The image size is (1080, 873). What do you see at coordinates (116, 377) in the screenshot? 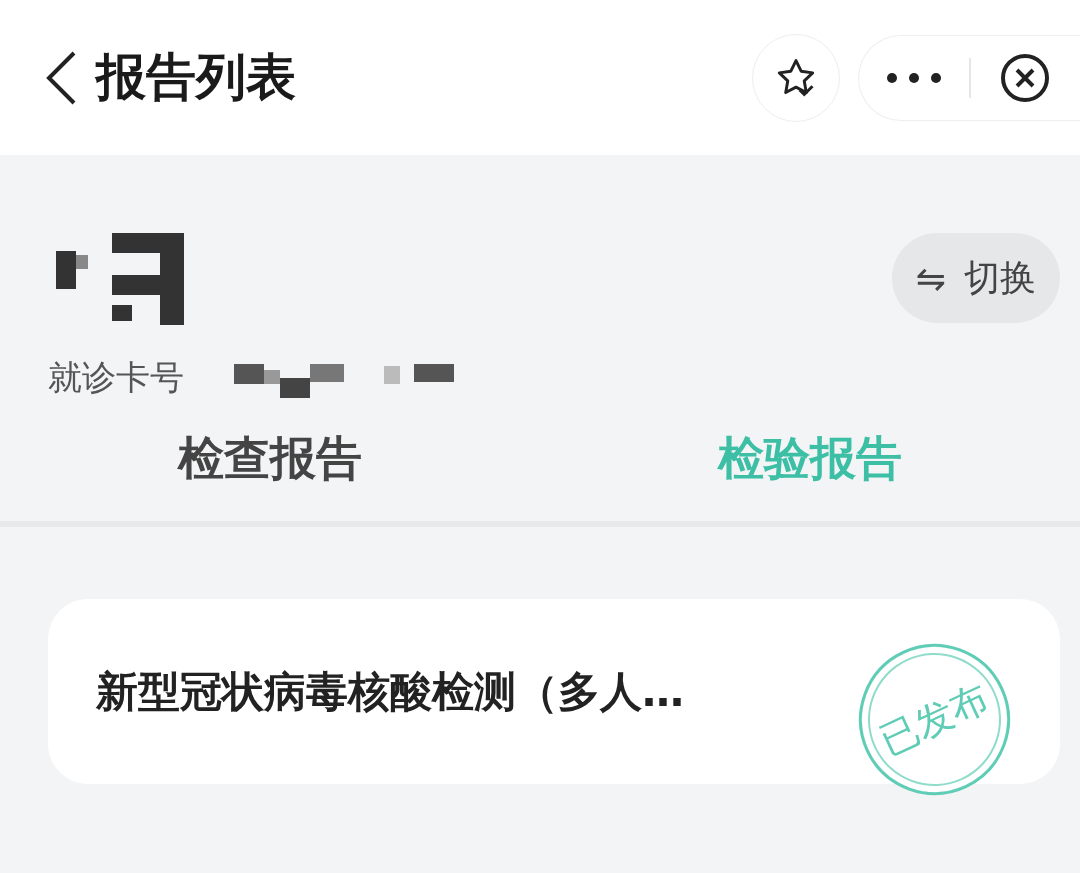
I see `card-number-label: 就诊卡号` at bounding box center [116, 377].